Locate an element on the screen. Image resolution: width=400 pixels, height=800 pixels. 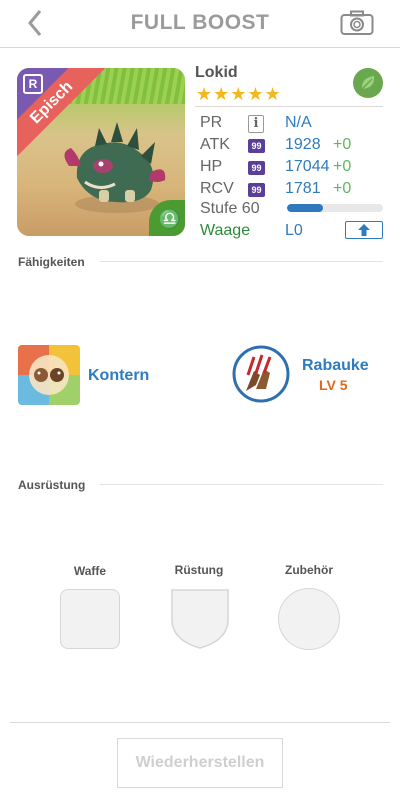
weapon-slot is located at coordinates (90, 619).